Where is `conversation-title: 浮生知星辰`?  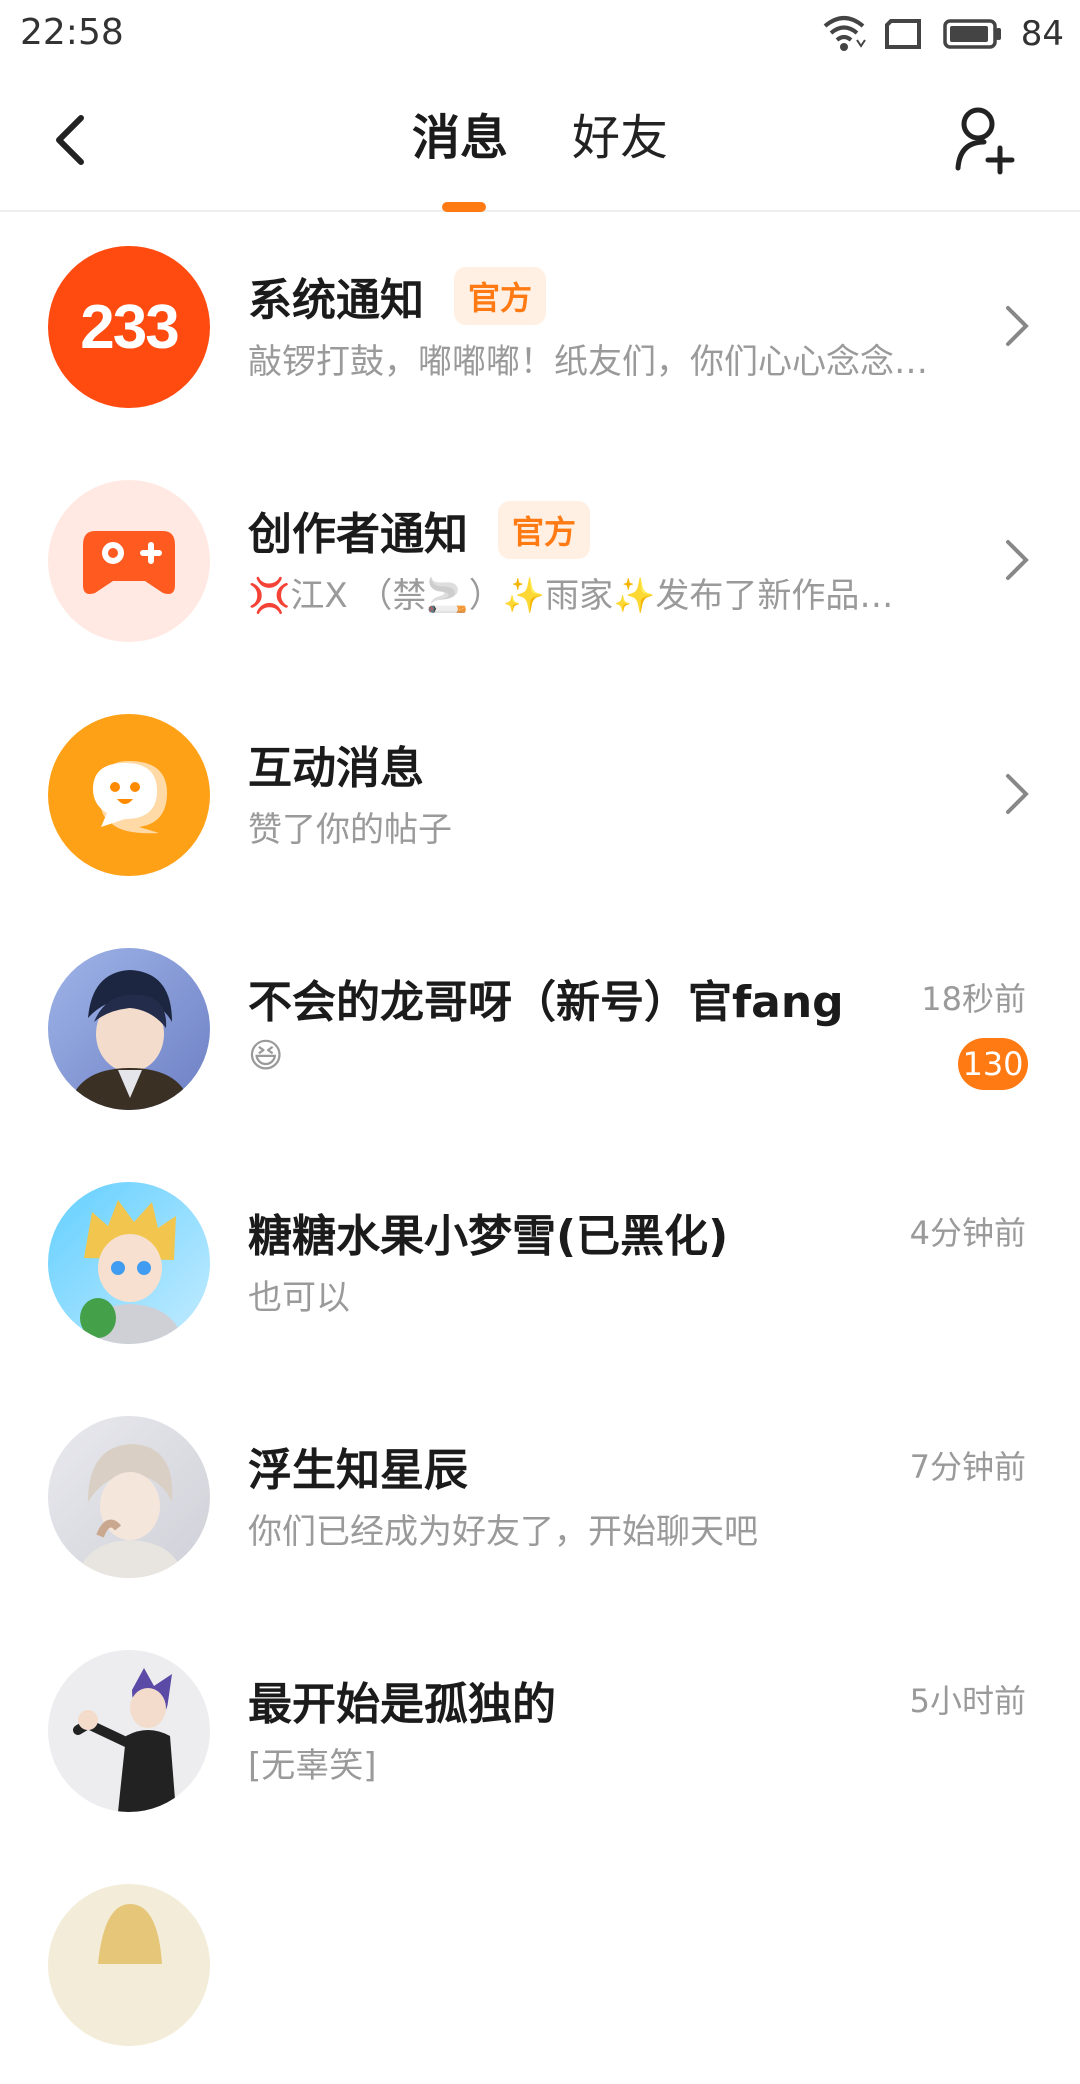 conversation-title: 浮生知星辰 is located at coordinates (358, 1470).